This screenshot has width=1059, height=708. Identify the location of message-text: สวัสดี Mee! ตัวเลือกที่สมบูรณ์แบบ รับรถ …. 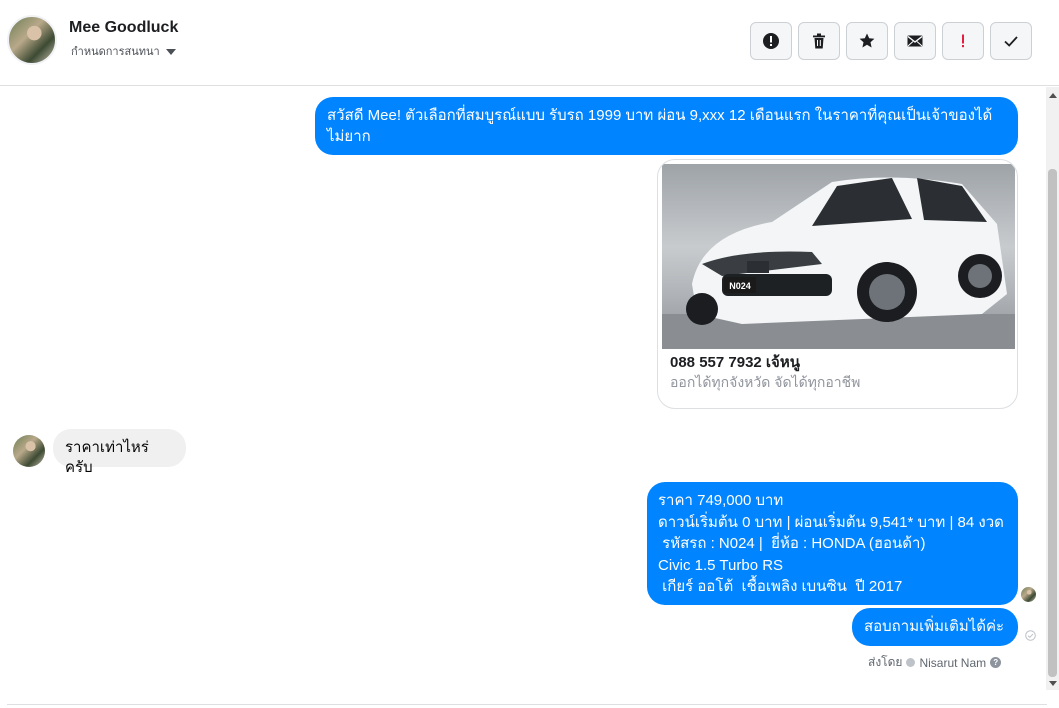
(660, 126).